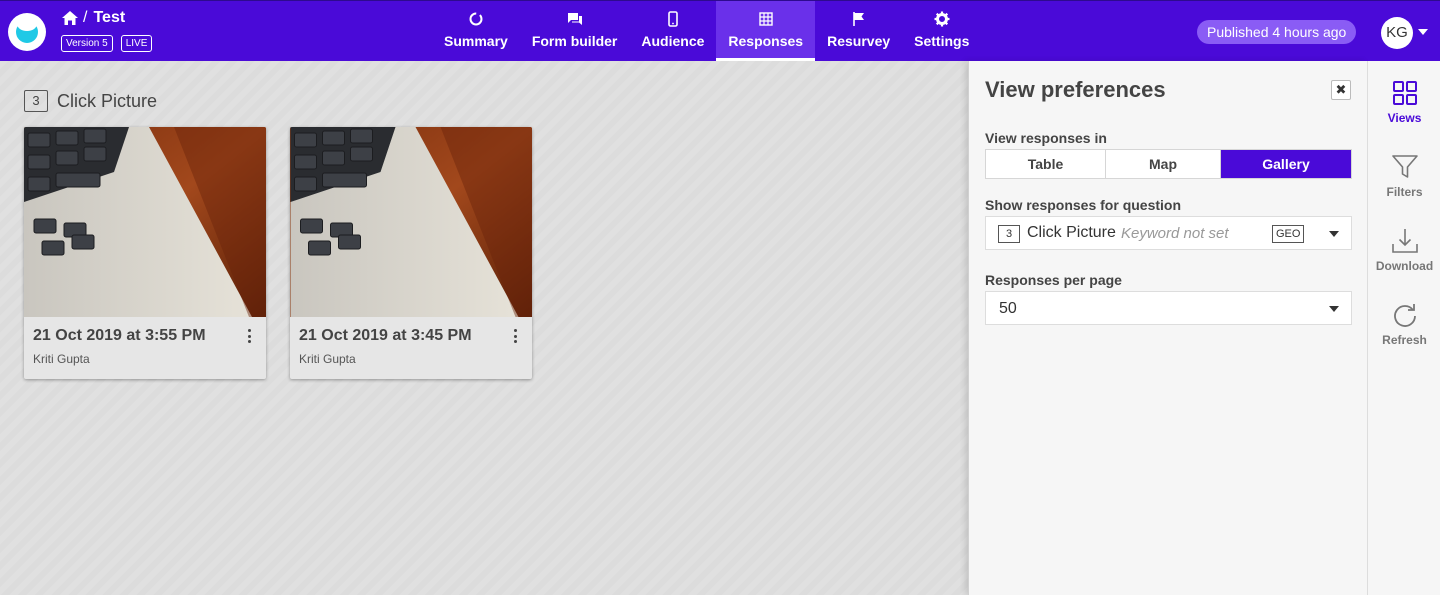 The image size is (1440, 595). I want to click on published-status-badge: Published 4 hours ago, so click(1277, 32).